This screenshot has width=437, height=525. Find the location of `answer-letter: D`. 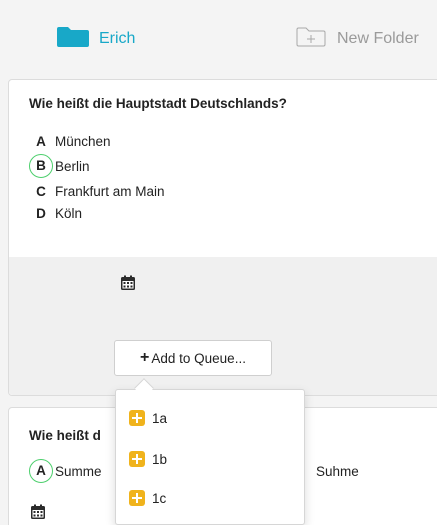

answer-letter: D is located at coordinates (41, 213).